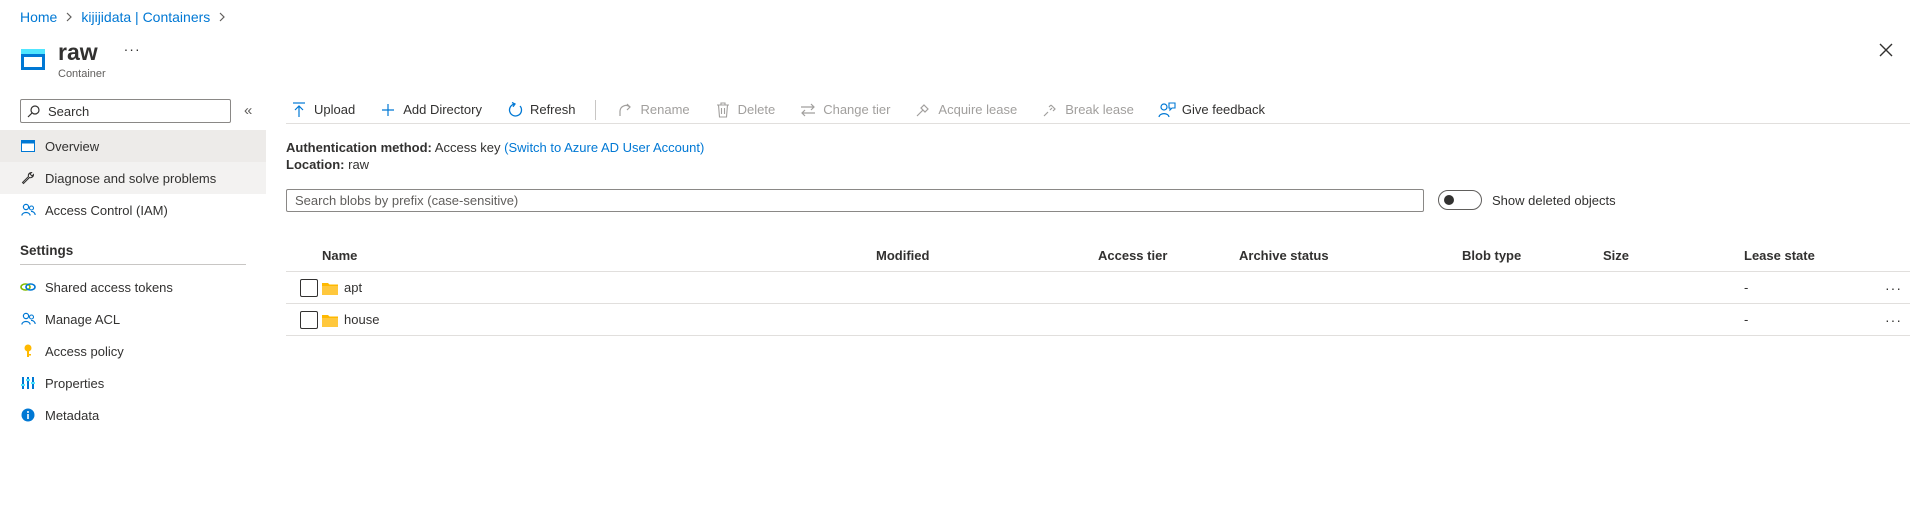  Describe the element at coordinates (28, 351) in the screenshot. I see `key-icon` at that location.